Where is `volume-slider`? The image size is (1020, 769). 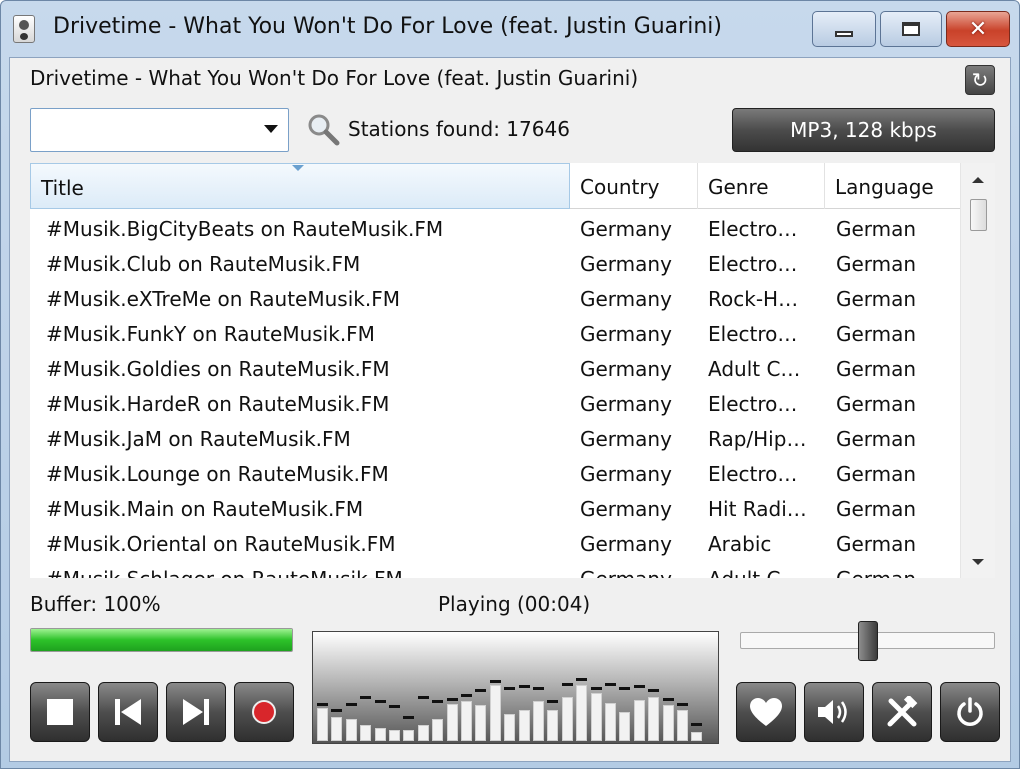 volume-slider is located at coordinates (867, 641).